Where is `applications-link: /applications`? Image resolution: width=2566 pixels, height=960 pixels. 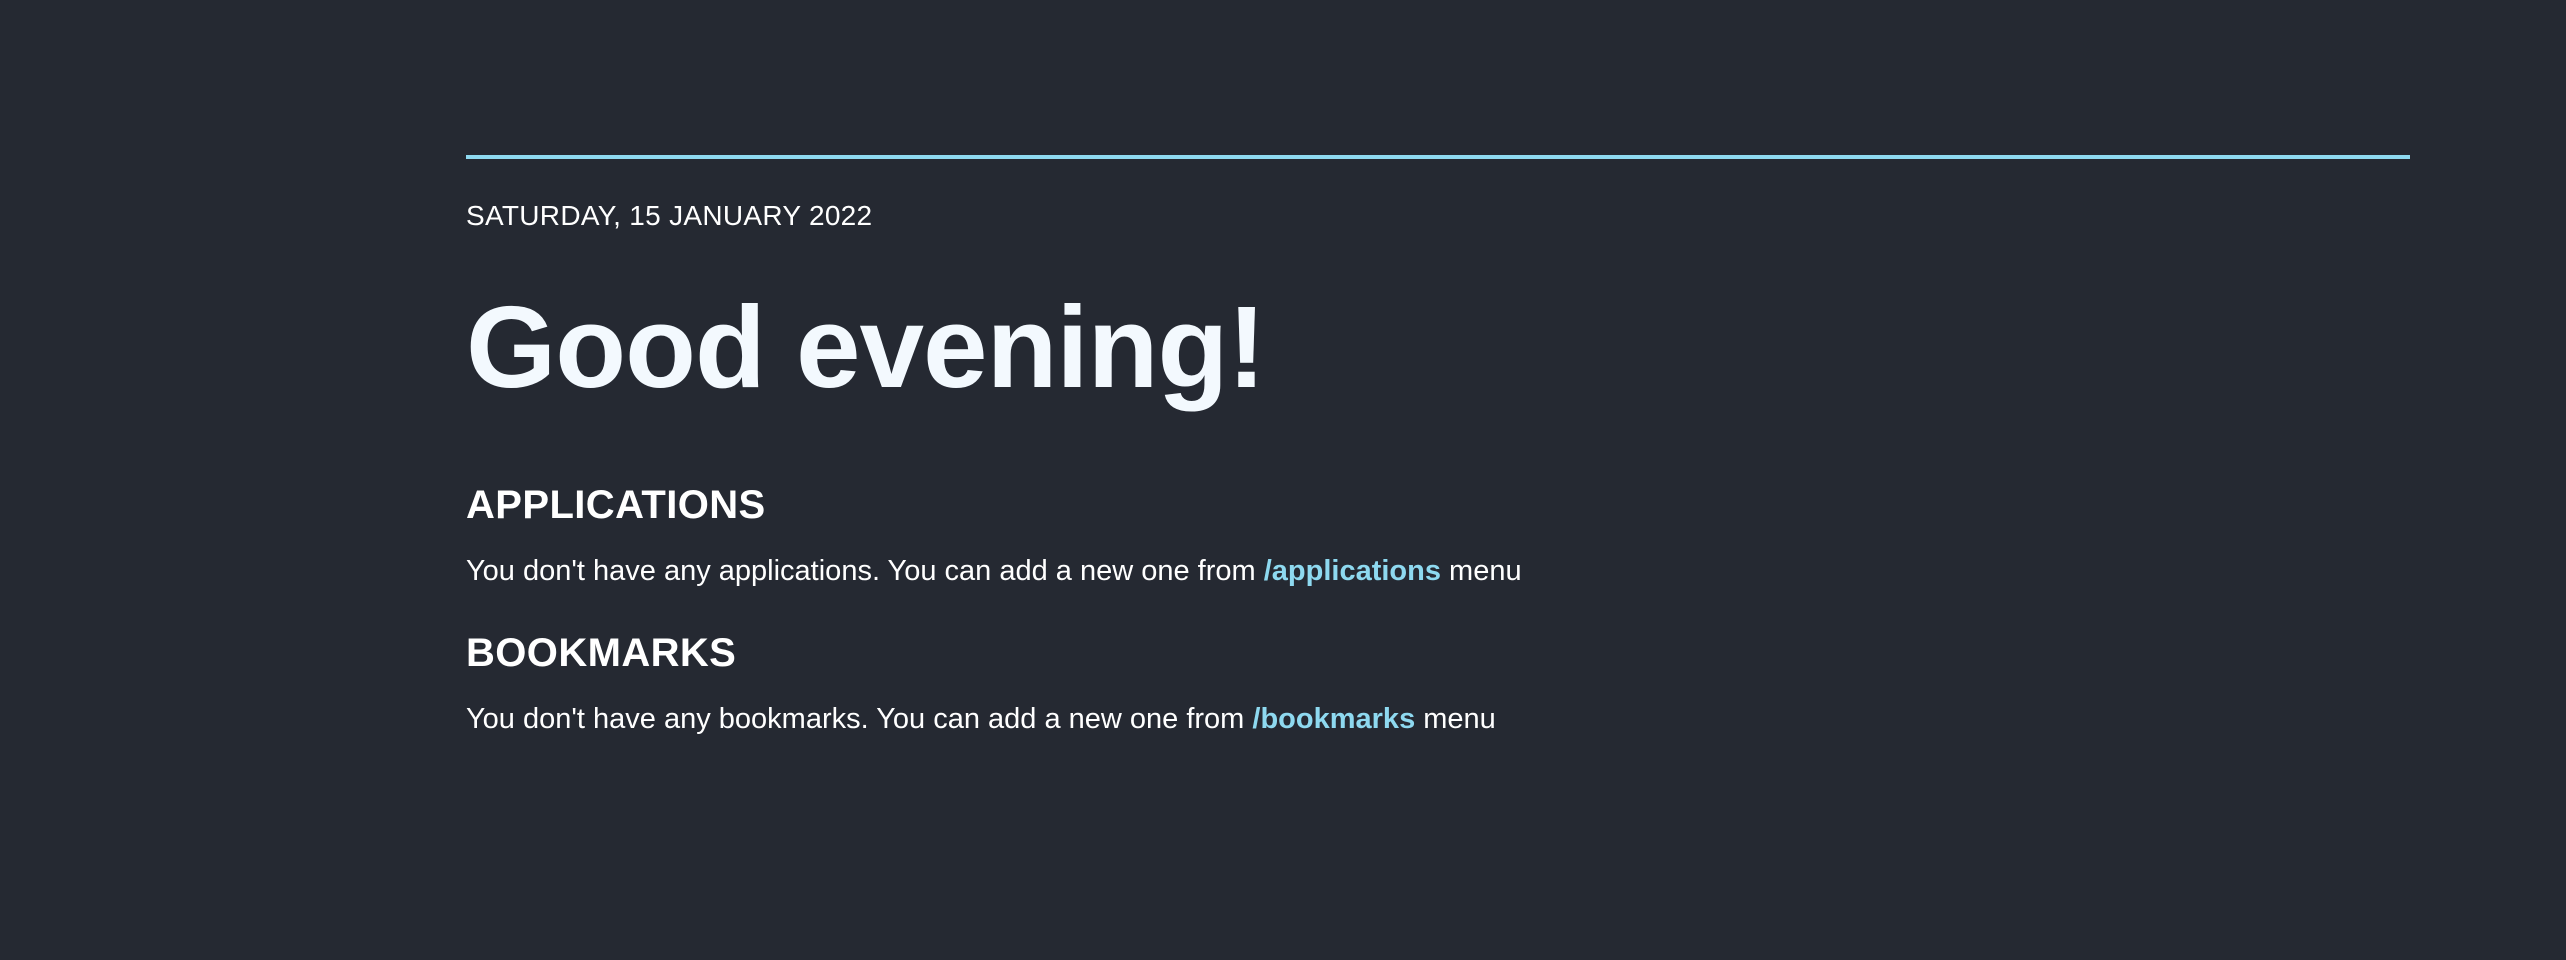 applications-link: /applications is located at coordinates (1352, 571).